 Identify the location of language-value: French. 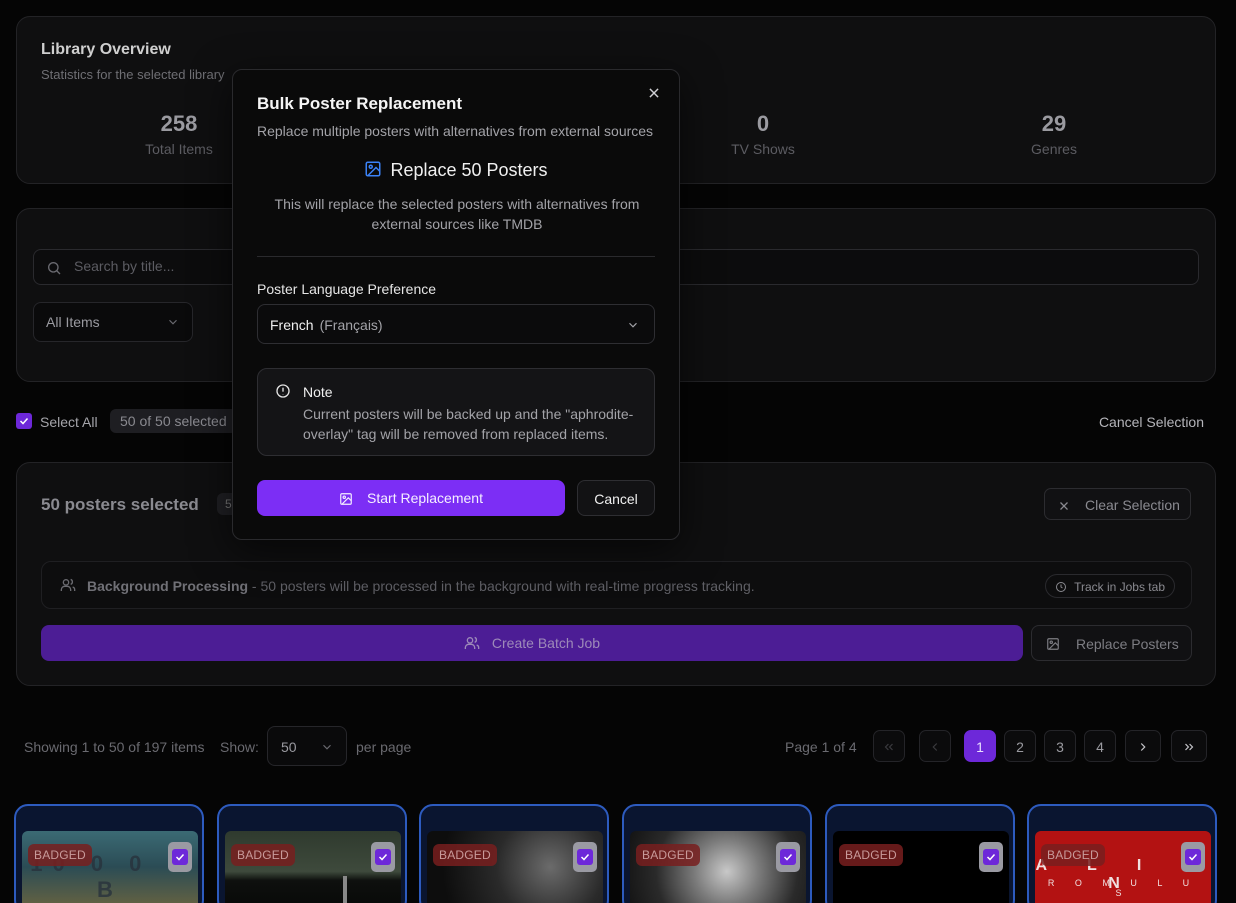
(292, 325).